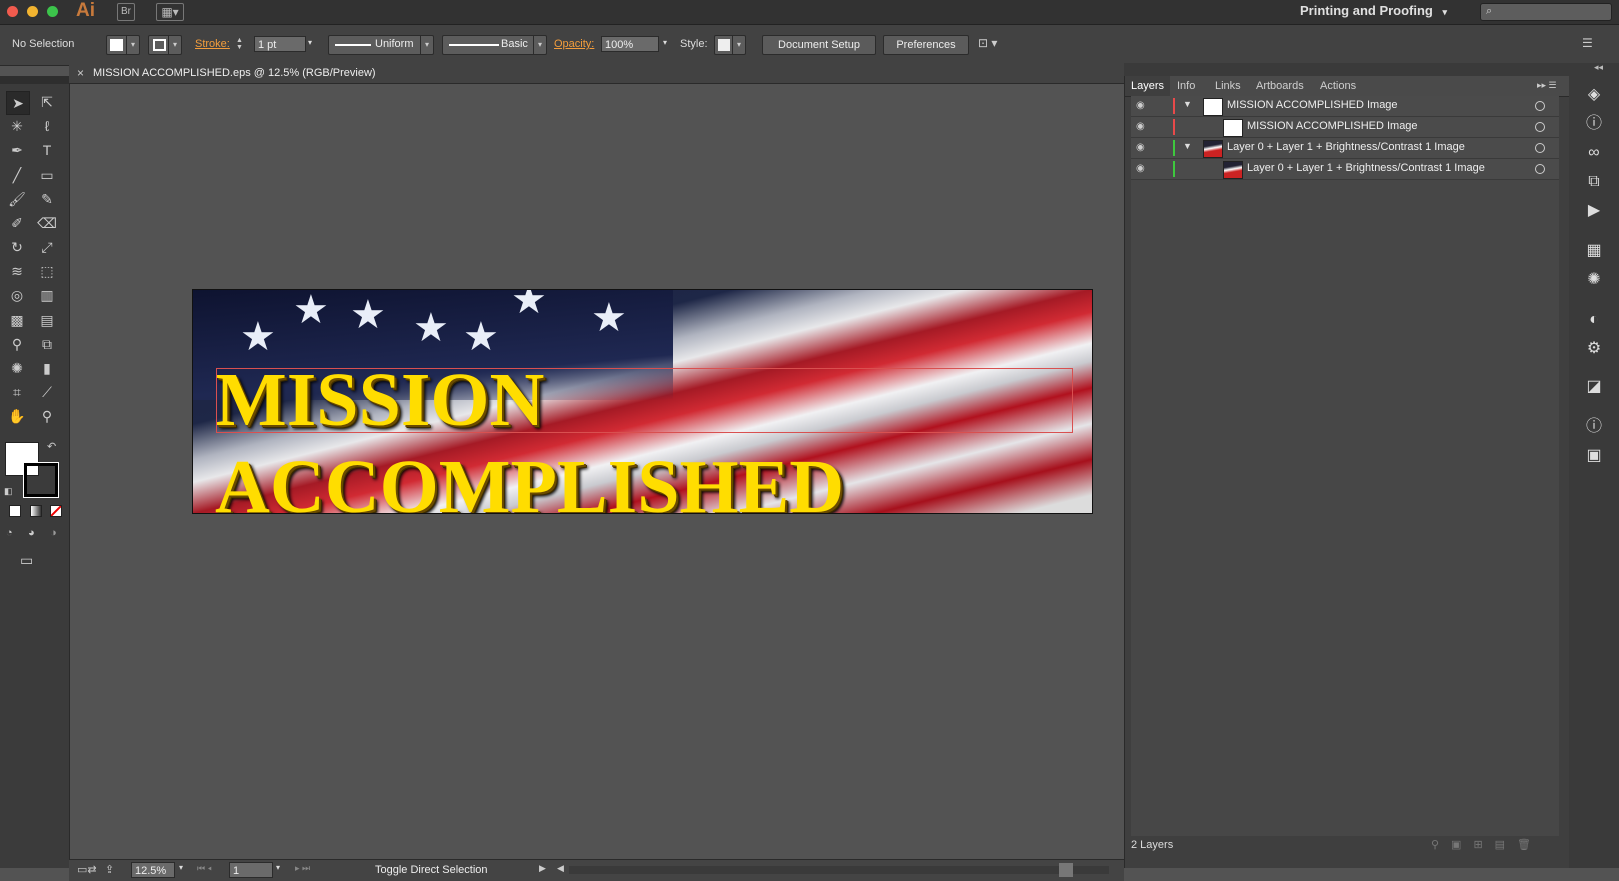 This screenshot has height=881, width=1619. Describe the element at coordinates (1587, 43) in the screenshot. I see `panel-menu-icon: ☰` at that location.